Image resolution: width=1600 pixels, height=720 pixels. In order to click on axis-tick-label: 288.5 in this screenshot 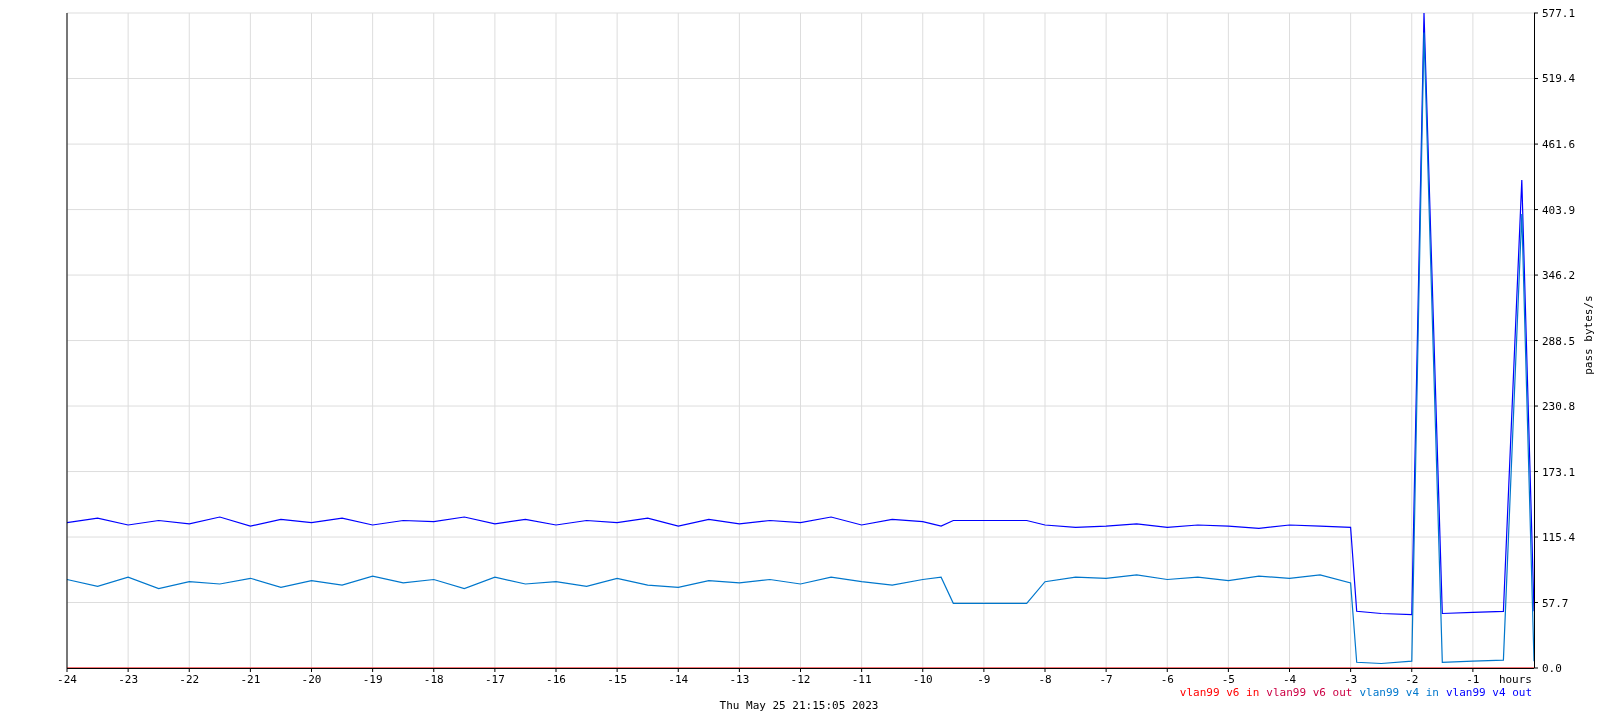, I will do `click(1559, 341)`.